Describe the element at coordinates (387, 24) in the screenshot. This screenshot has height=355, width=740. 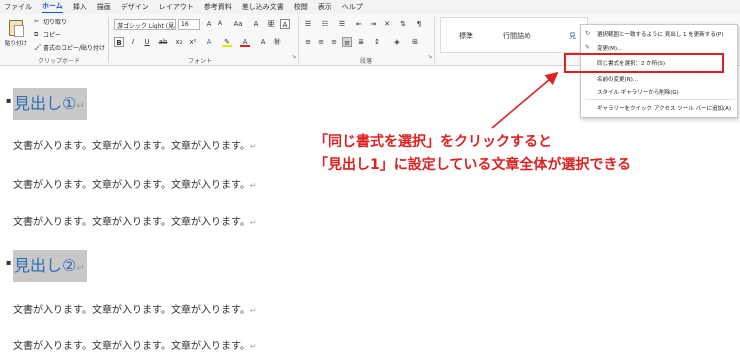
I see `asian-layout-icon: ✕` at that location.